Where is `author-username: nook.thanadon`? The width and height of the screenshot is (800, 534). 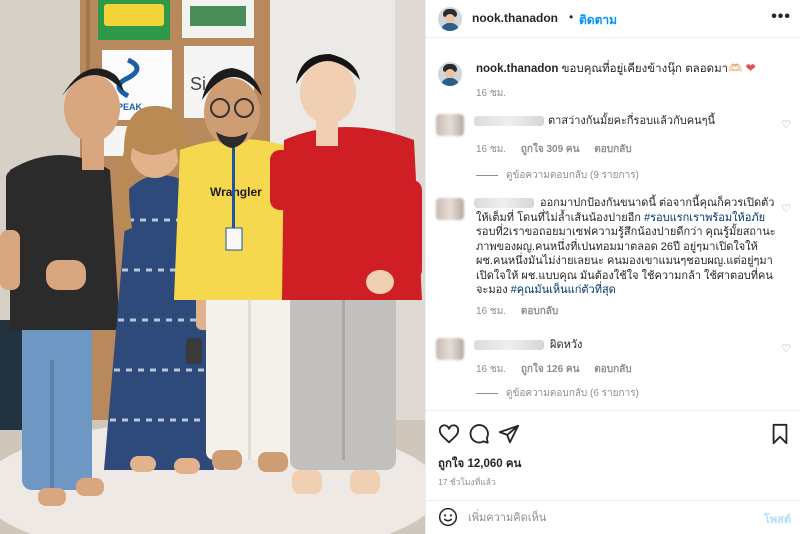
author-username: nook.thanadon is located at coordinates (515, 18).